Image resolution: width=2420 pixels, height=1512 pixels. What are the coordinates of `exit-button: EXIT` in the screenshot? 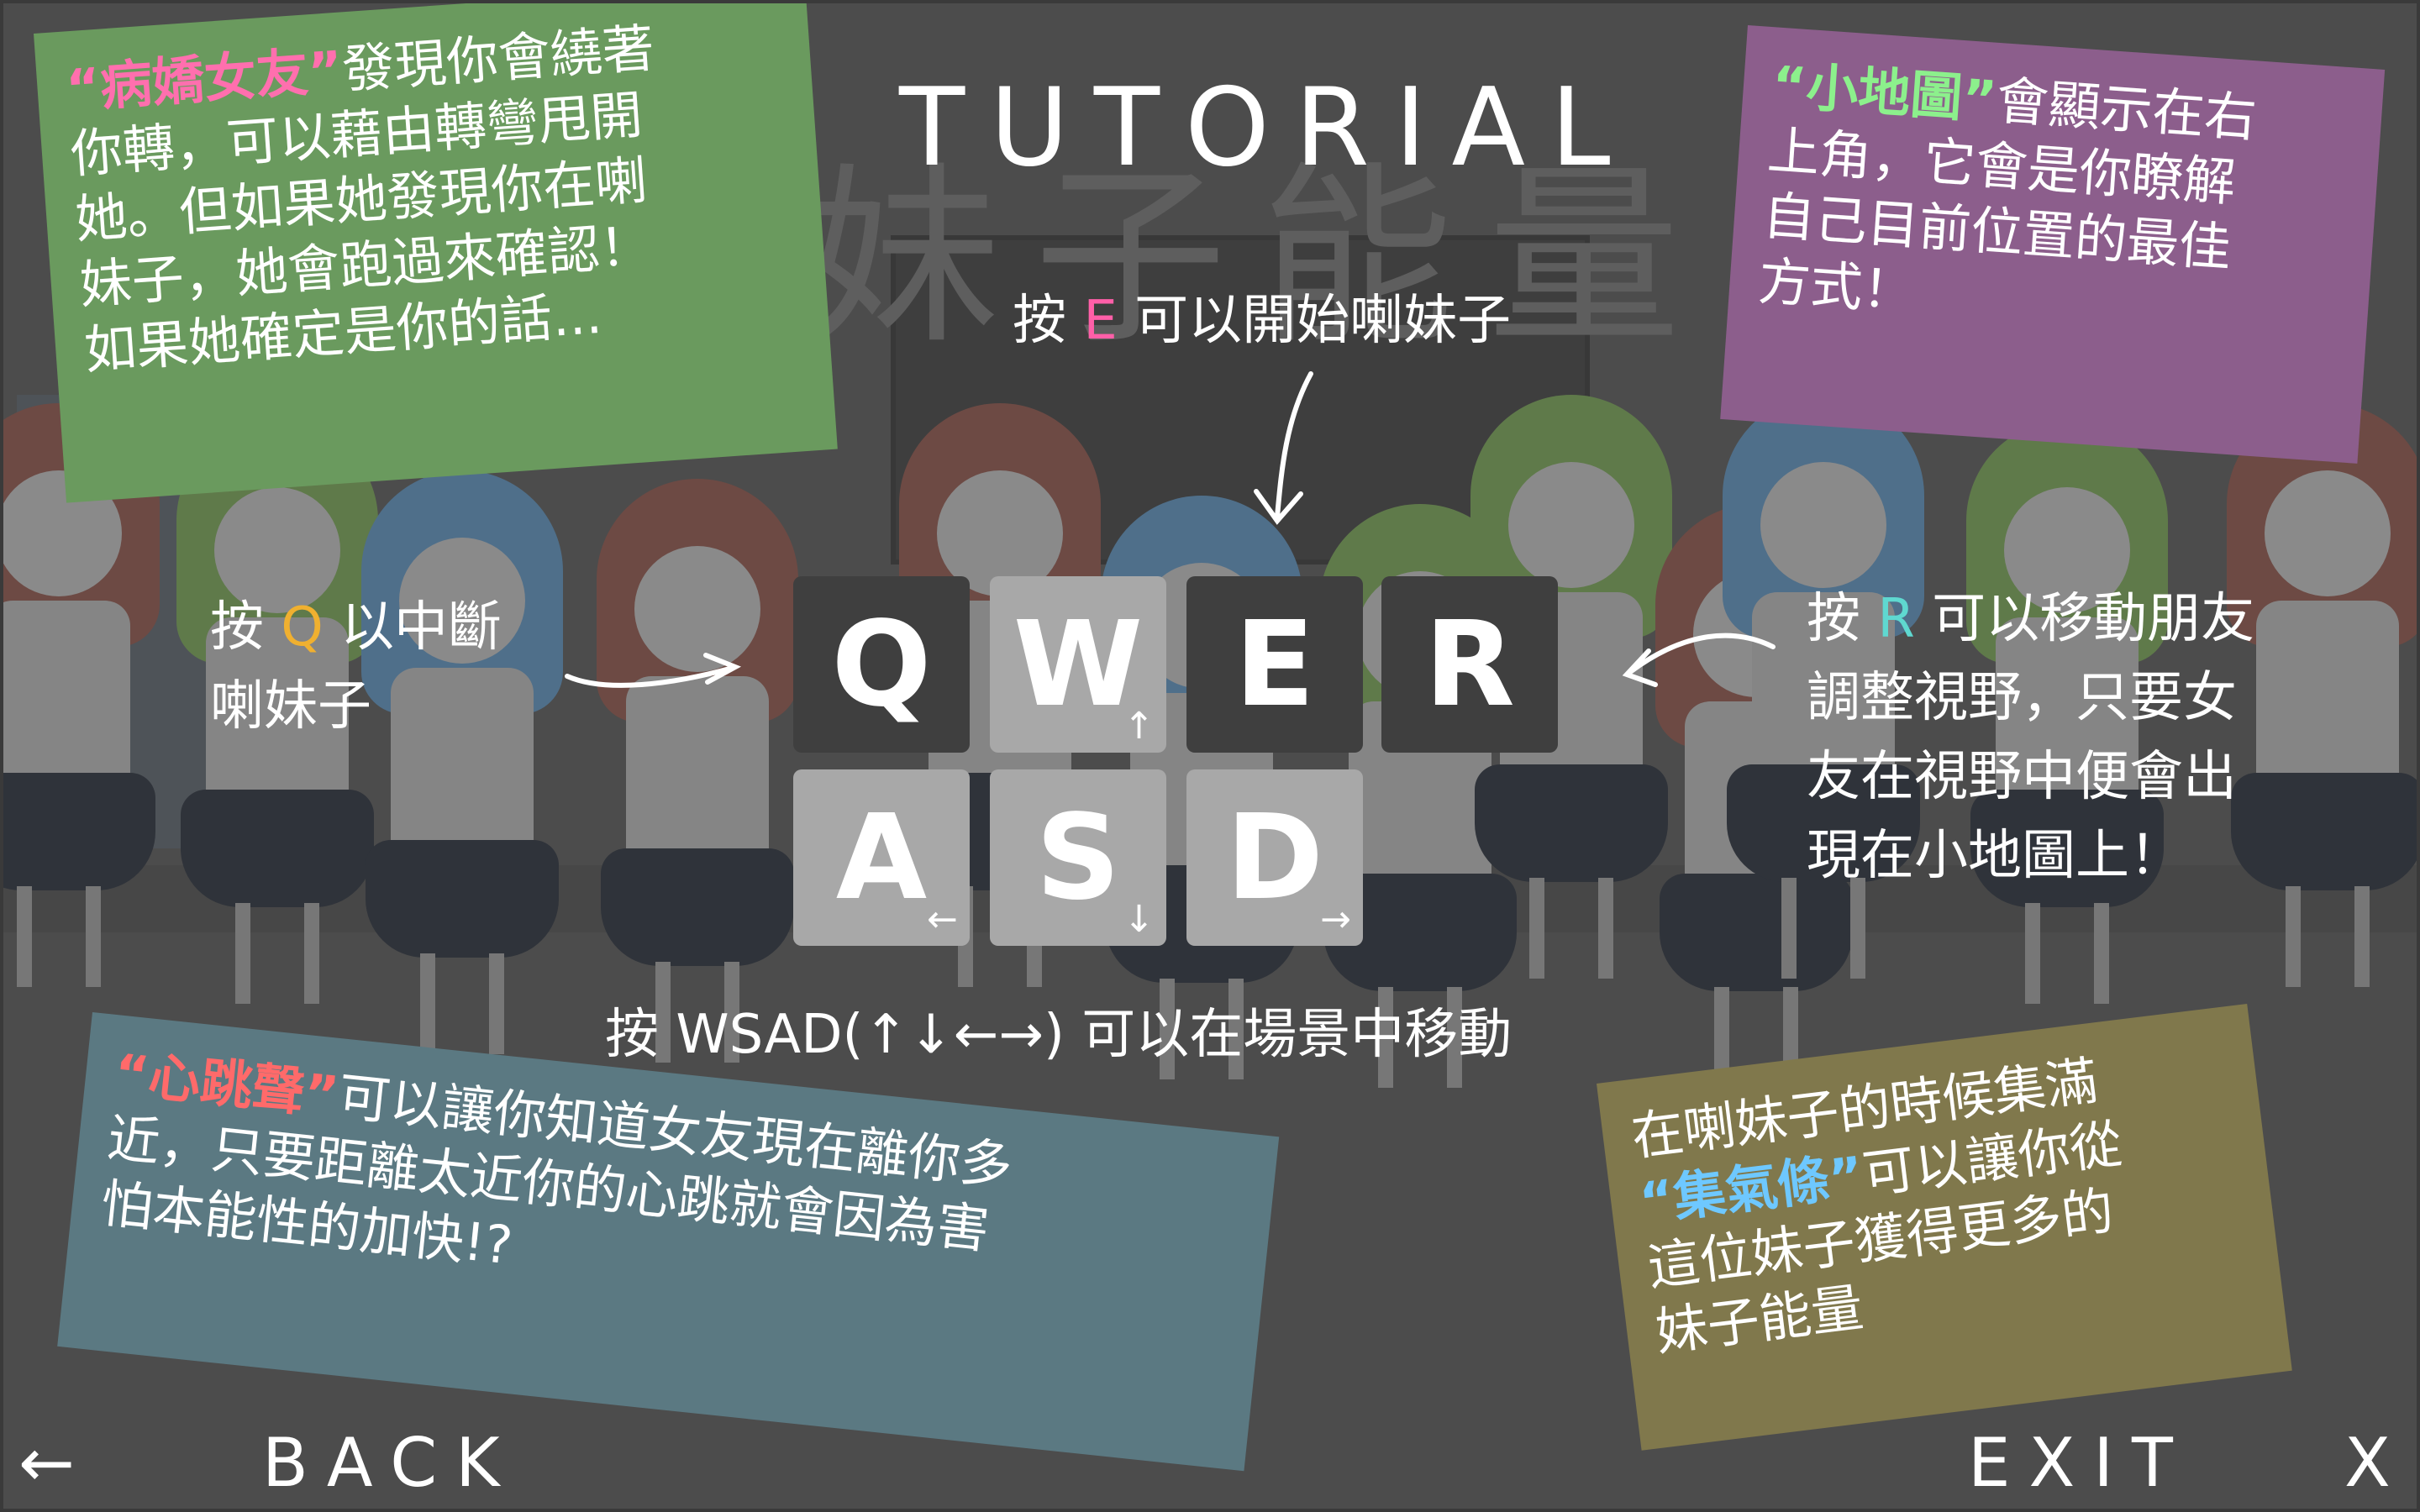 It's located at (2080, 1463).